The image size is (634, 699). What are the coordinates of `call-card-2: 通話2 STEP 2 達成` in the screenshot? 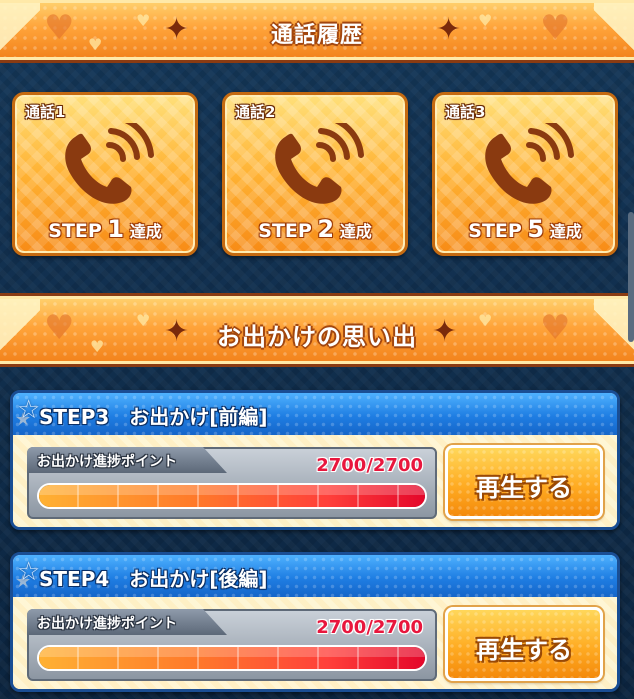 It's located at (315, 174).